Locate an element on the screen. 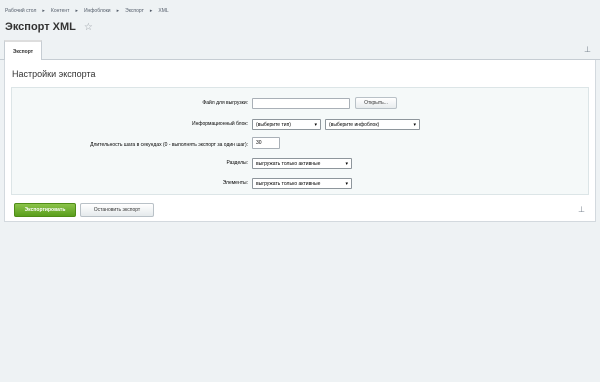  breadcrumb-item-xml: XML is located at coordinates (163, 11).